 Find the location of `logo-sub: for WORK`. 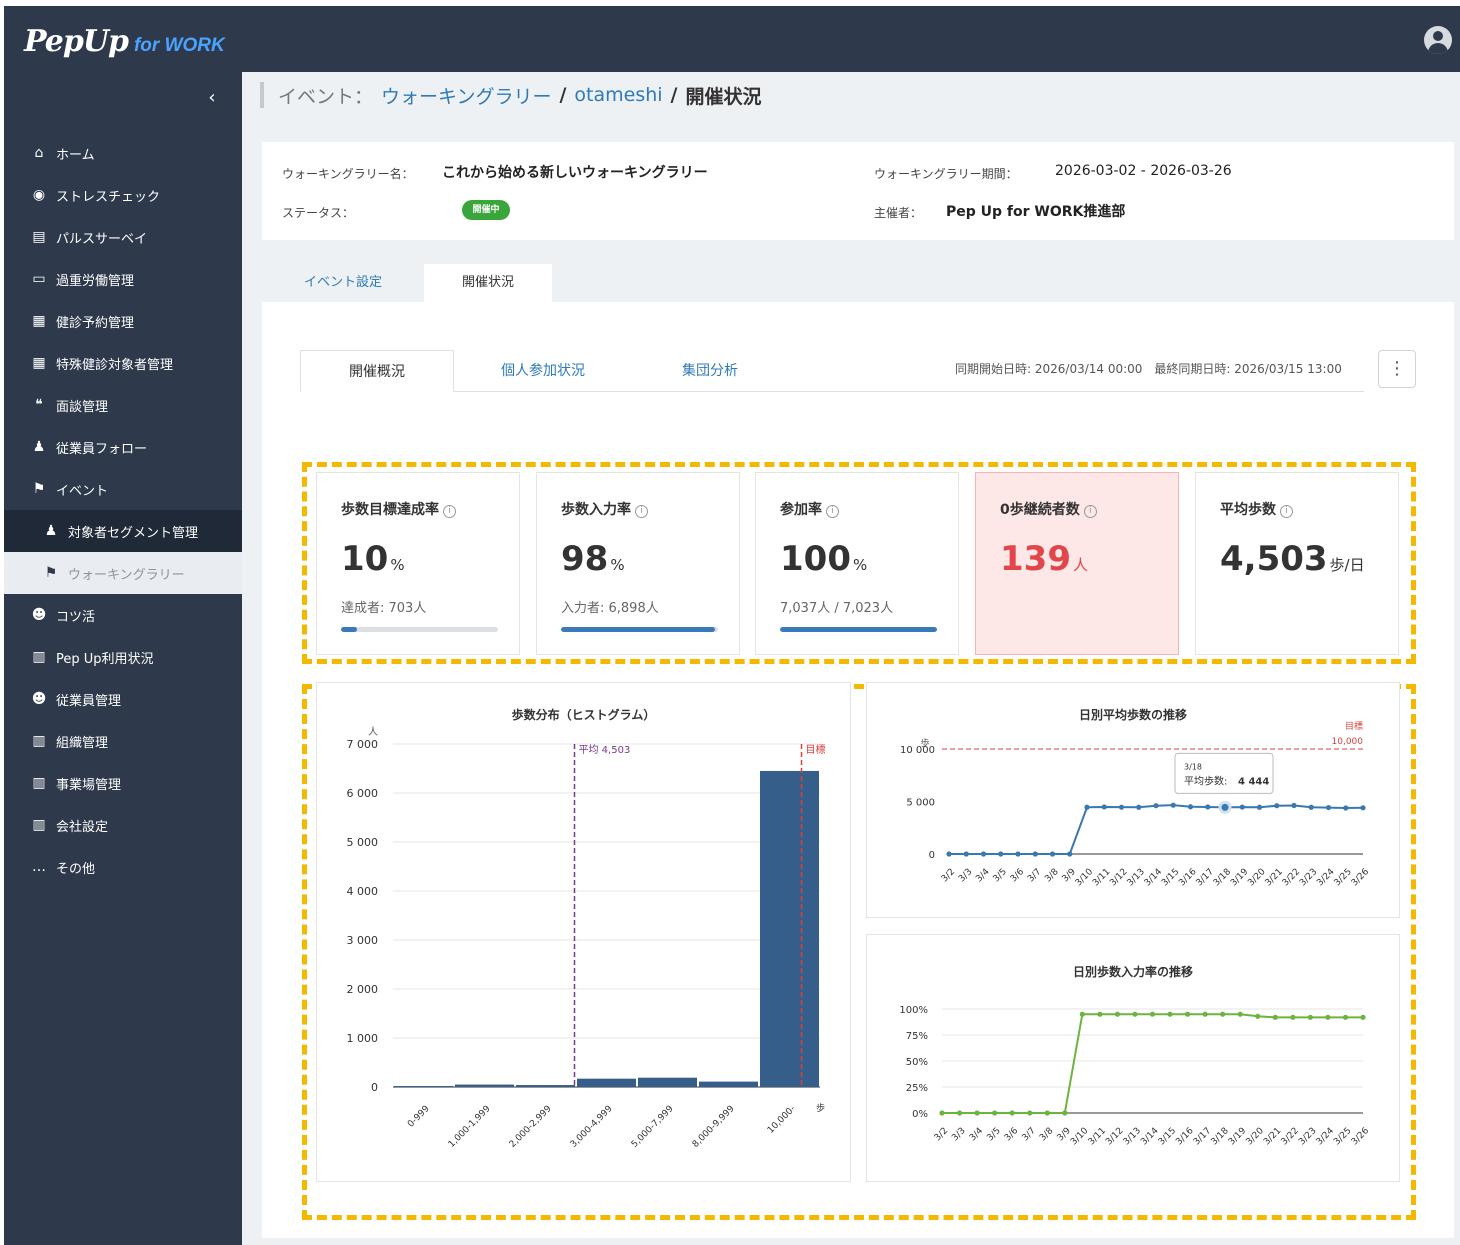

logo-sub: for WORK is located at coordinates (179, 45).